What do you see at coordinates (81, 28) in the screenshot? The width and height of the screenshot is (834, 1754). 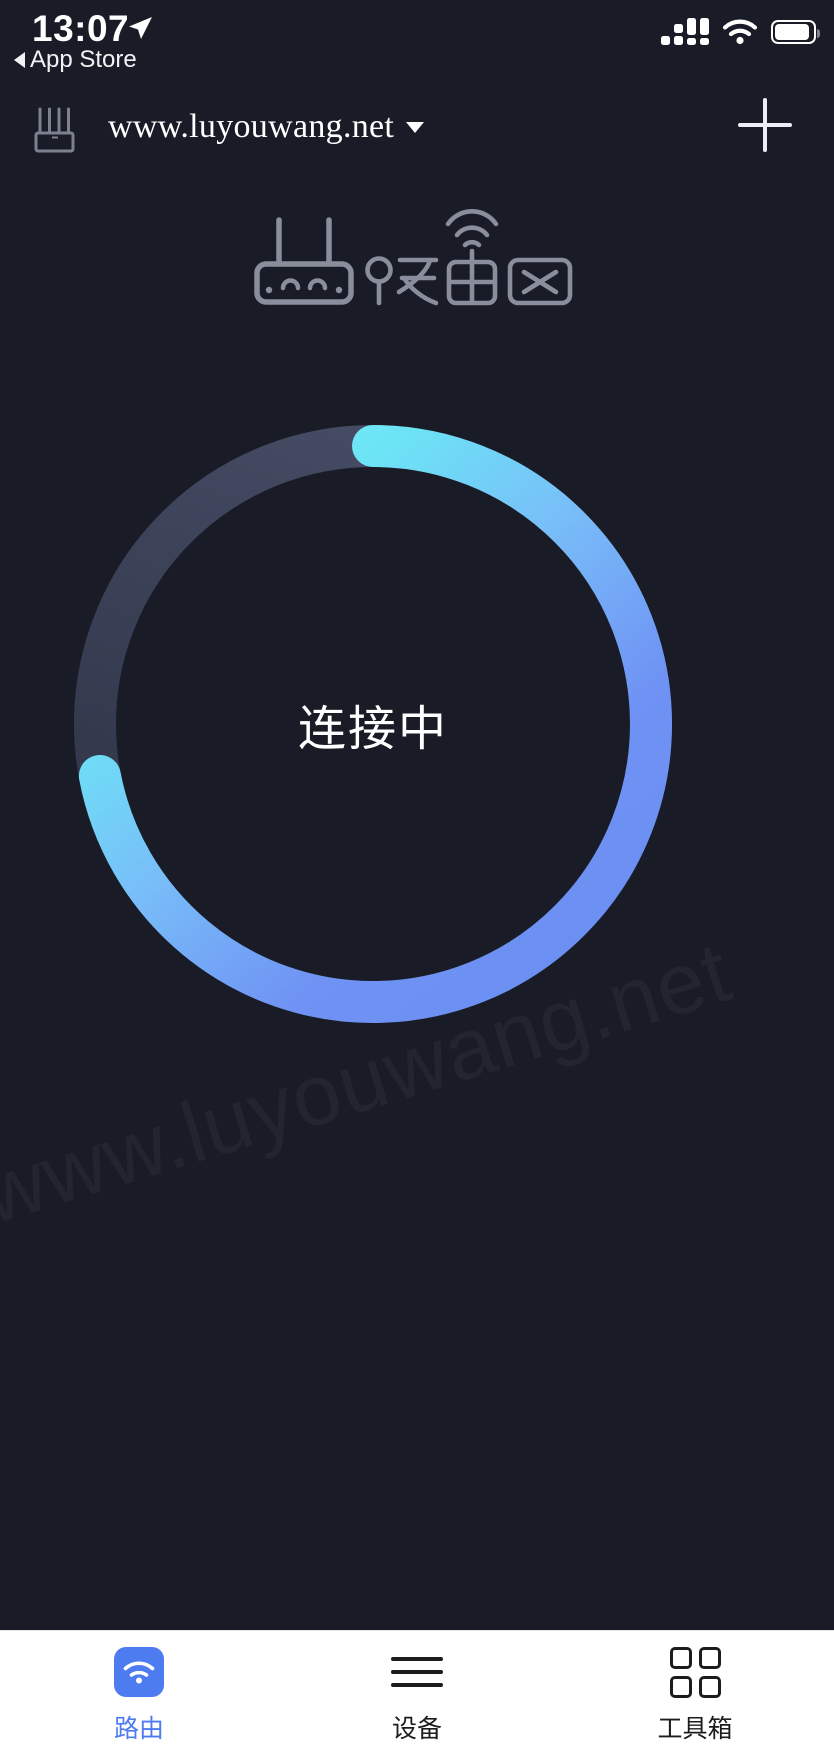 I see `status-clock: 13:07` at bounding box center [81, 28].